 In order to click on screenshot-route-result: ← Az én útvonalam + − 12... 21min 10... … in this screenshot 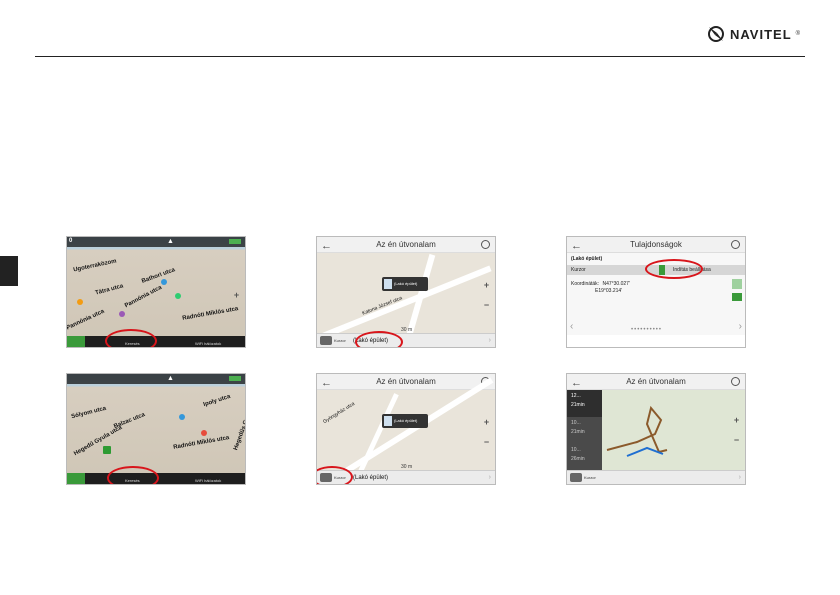, I will do `click(656, 429)`.